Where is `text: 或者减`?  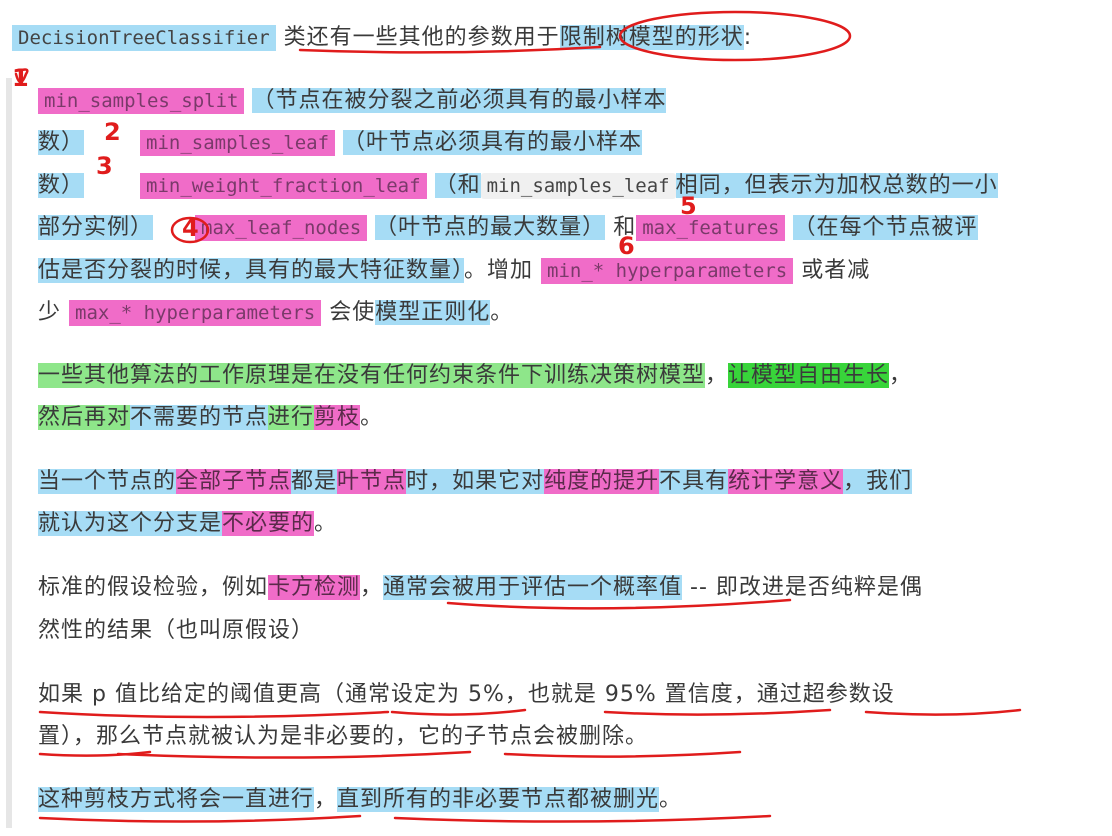 text: 或者减 is located at coordinates (836, 270).